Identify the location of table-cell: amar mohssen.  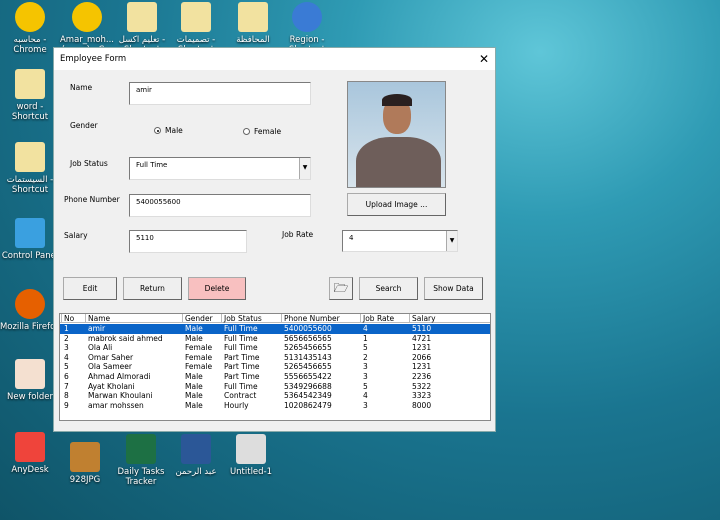
(116, 405).